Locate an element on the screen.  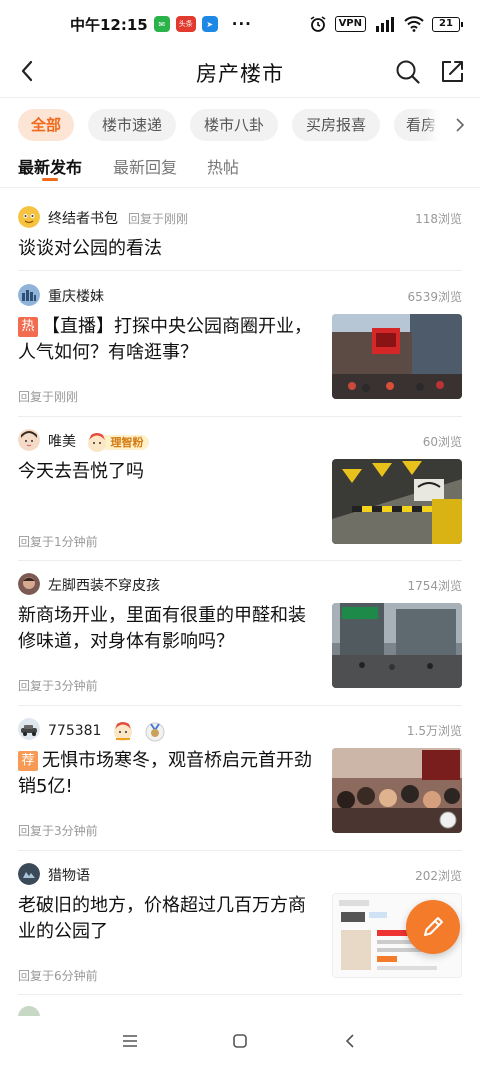
chevron-left-icon is located at coordinates (27, 71).